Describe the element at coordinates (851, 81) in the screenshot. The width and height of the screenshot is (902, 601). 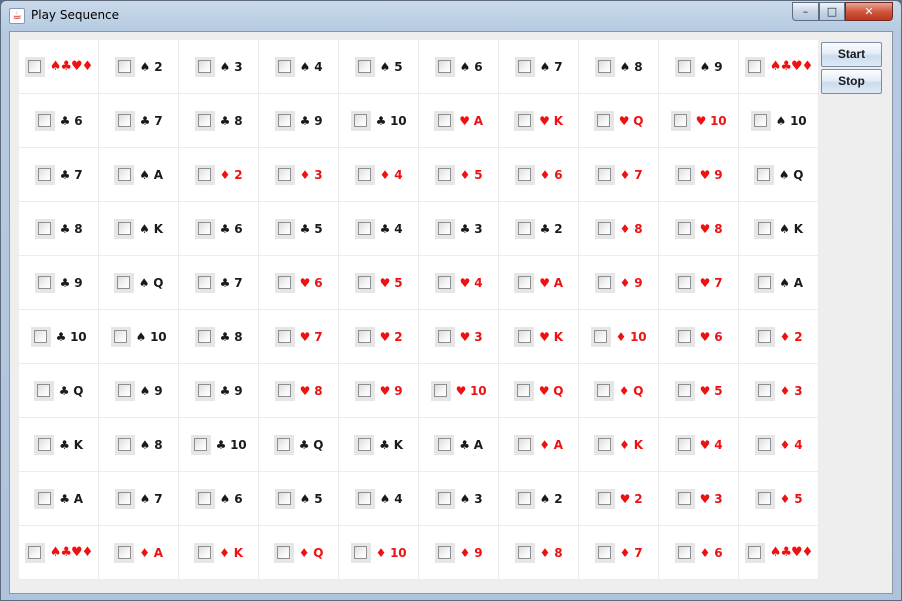
I see `stop-button: Stop` at that location.